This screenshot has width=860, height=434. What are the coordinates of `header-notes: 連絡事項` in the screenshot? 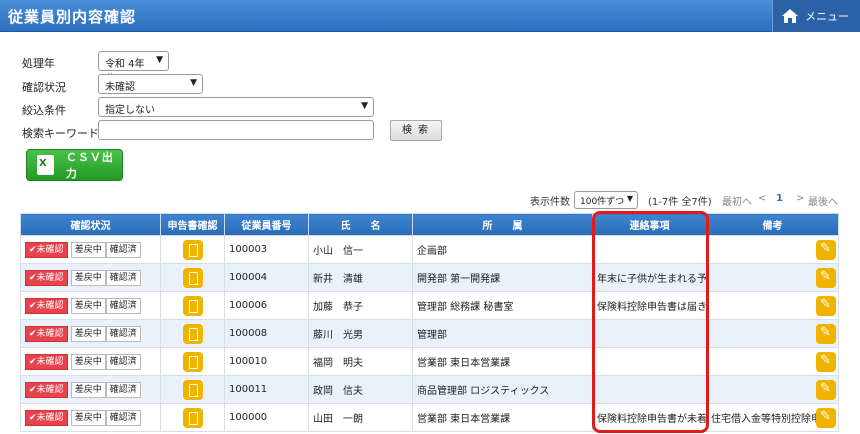 It's located at (649, 224).